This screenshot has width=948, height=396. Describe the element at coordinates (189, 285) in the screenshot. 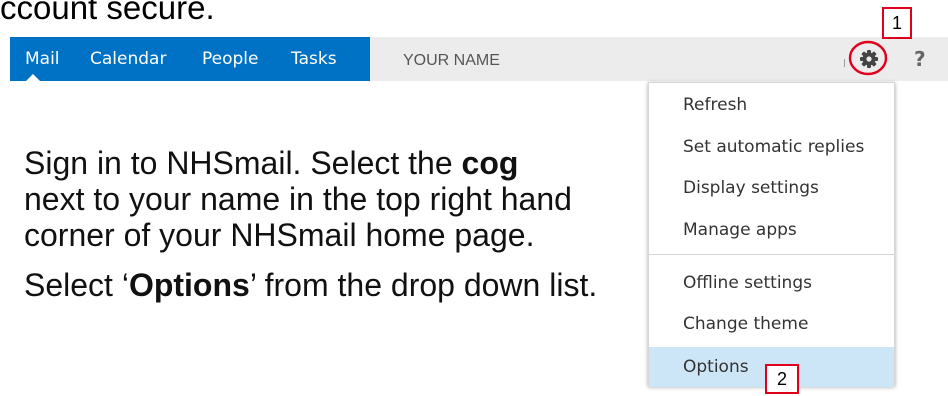

I see `instruction-emphasis: Options` at that location.